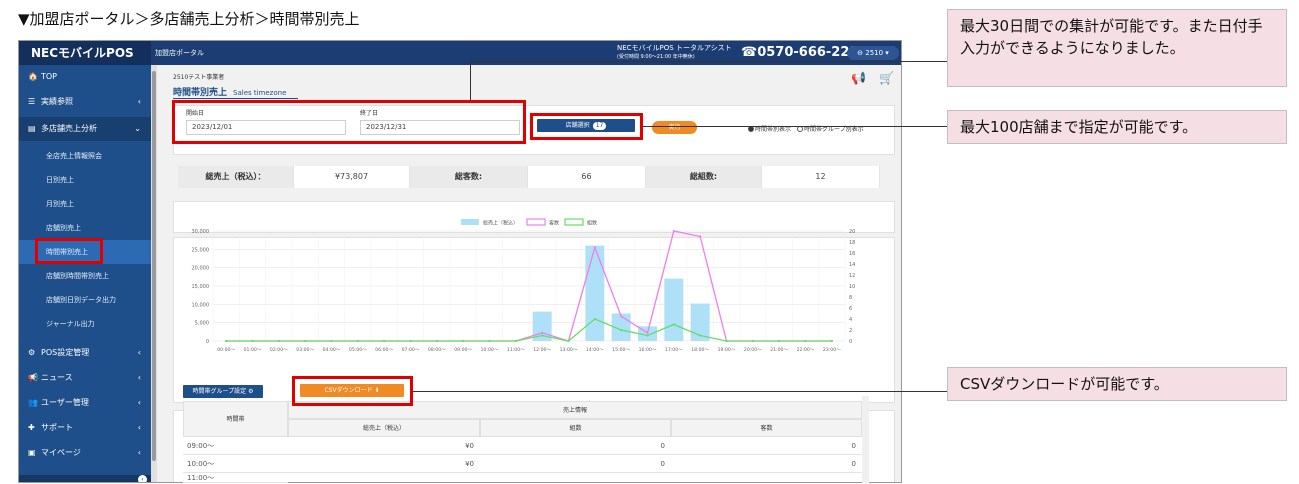 Image resolution: width=1299 pixels, height=484 pixels. I want to click on sidebar-item-users: 👥 ユーザー管理 ‹, so click(85, 403).